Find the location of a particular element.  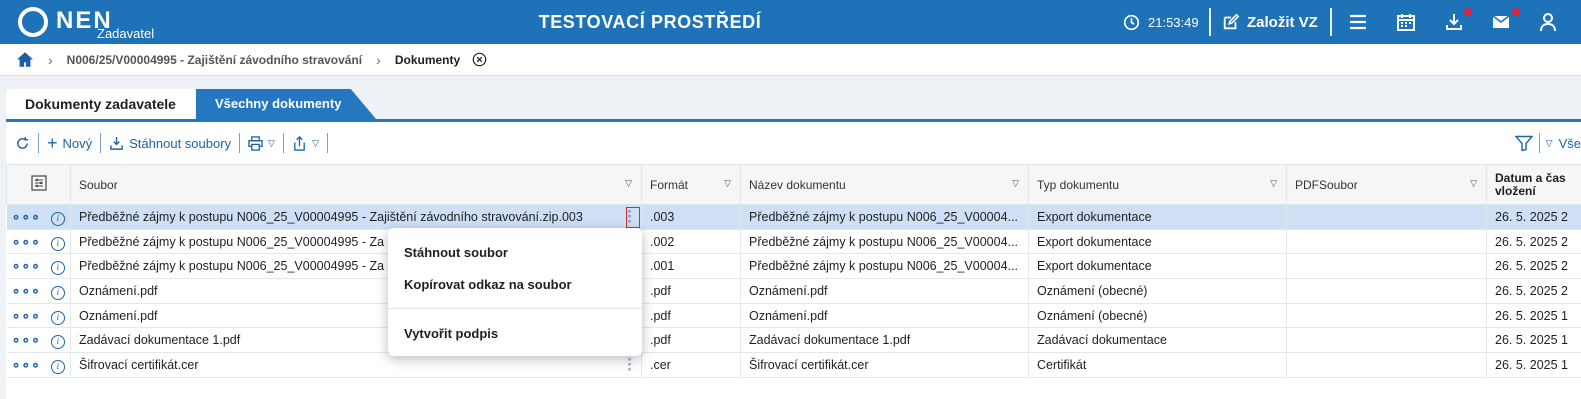

edit-icon is located at coordinates (1231, 21).